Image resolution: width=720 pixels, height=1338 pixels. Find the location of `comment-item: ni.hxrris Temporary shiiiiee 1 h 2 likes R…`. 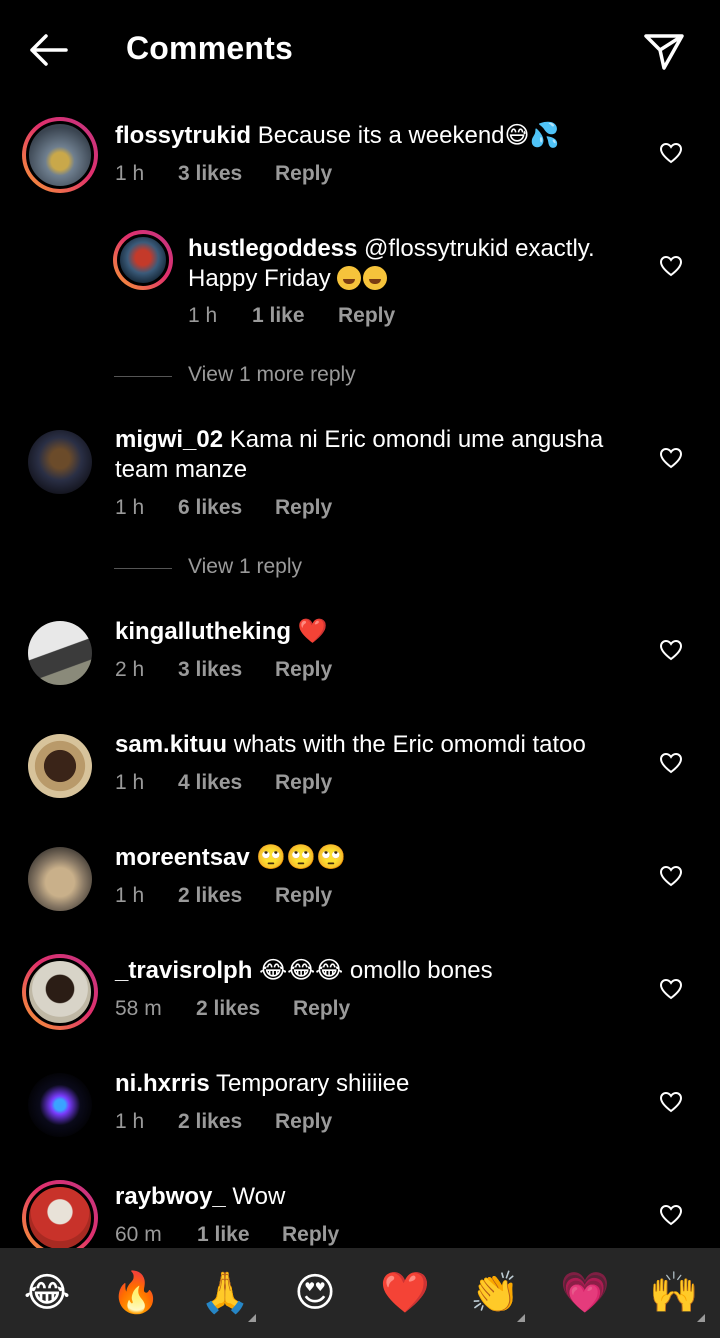

comment-item: ni.hxrris Temporary shiiiiee 1 h 2 likes R… is located at coordinates (360, 1114).